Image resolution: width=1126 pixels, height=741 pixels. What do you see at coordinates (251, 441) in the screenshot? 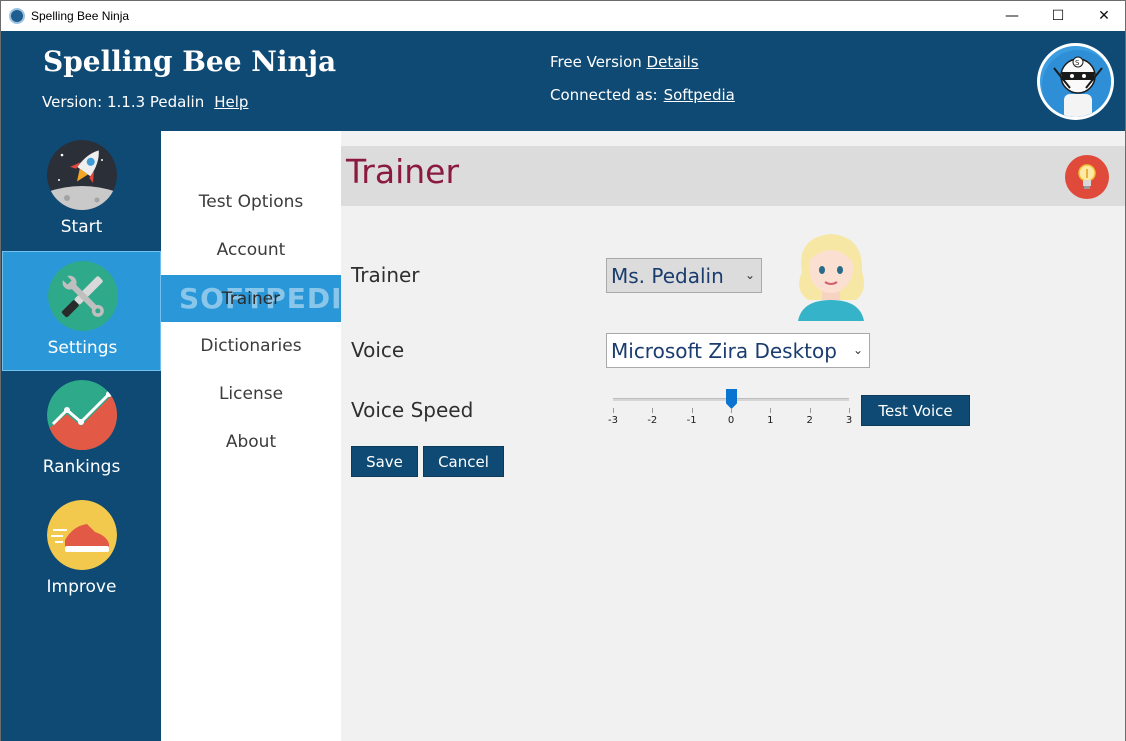
I see `subnav-item-about: About` at bounding box center [251, 441].